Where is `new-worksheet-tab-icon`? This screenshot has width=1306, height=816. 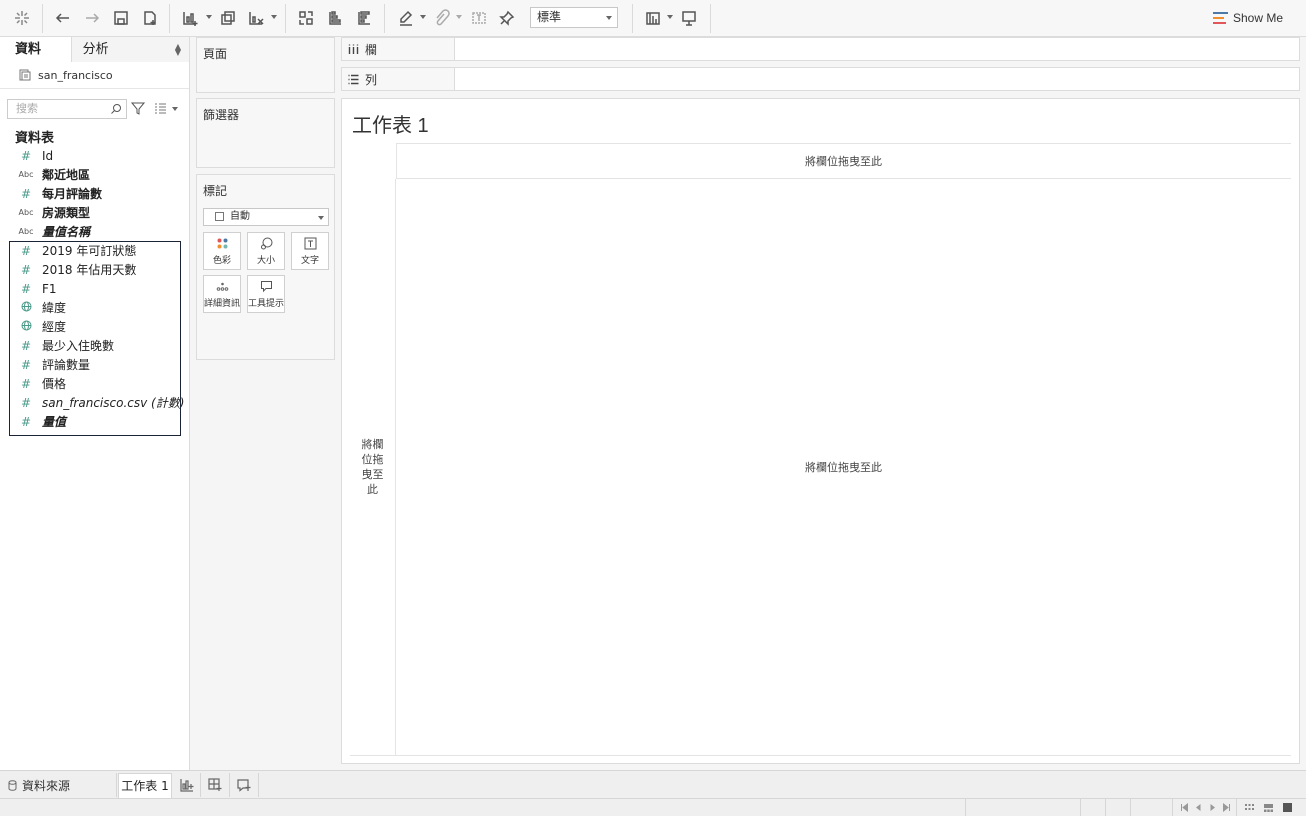
new-worksheet-tab-icon is located at coordinates (187, 785).